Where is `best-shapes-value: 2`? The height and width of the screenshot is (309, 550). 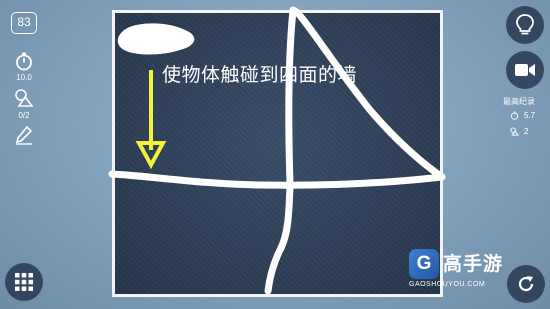
best-shapes-value: 2 is located at coordinates (526, 131).